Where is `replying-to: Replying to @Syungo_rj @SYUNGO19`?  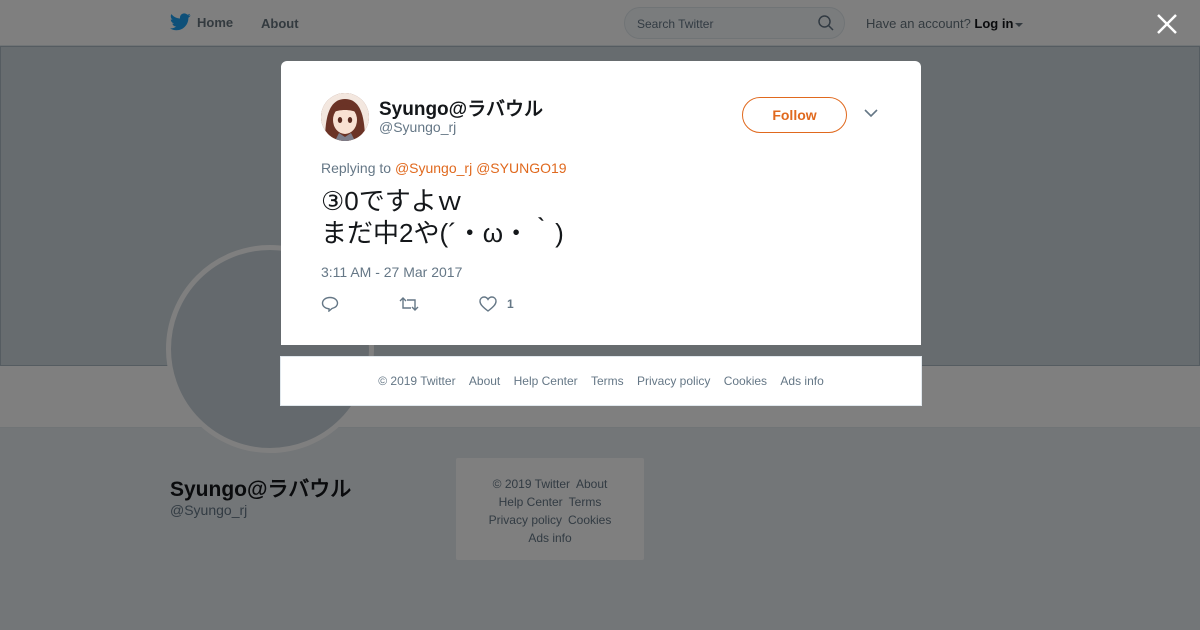 replying-to: Replying to @Syungo_rj @SYUNGO19 is located at coordinates (444, 168).